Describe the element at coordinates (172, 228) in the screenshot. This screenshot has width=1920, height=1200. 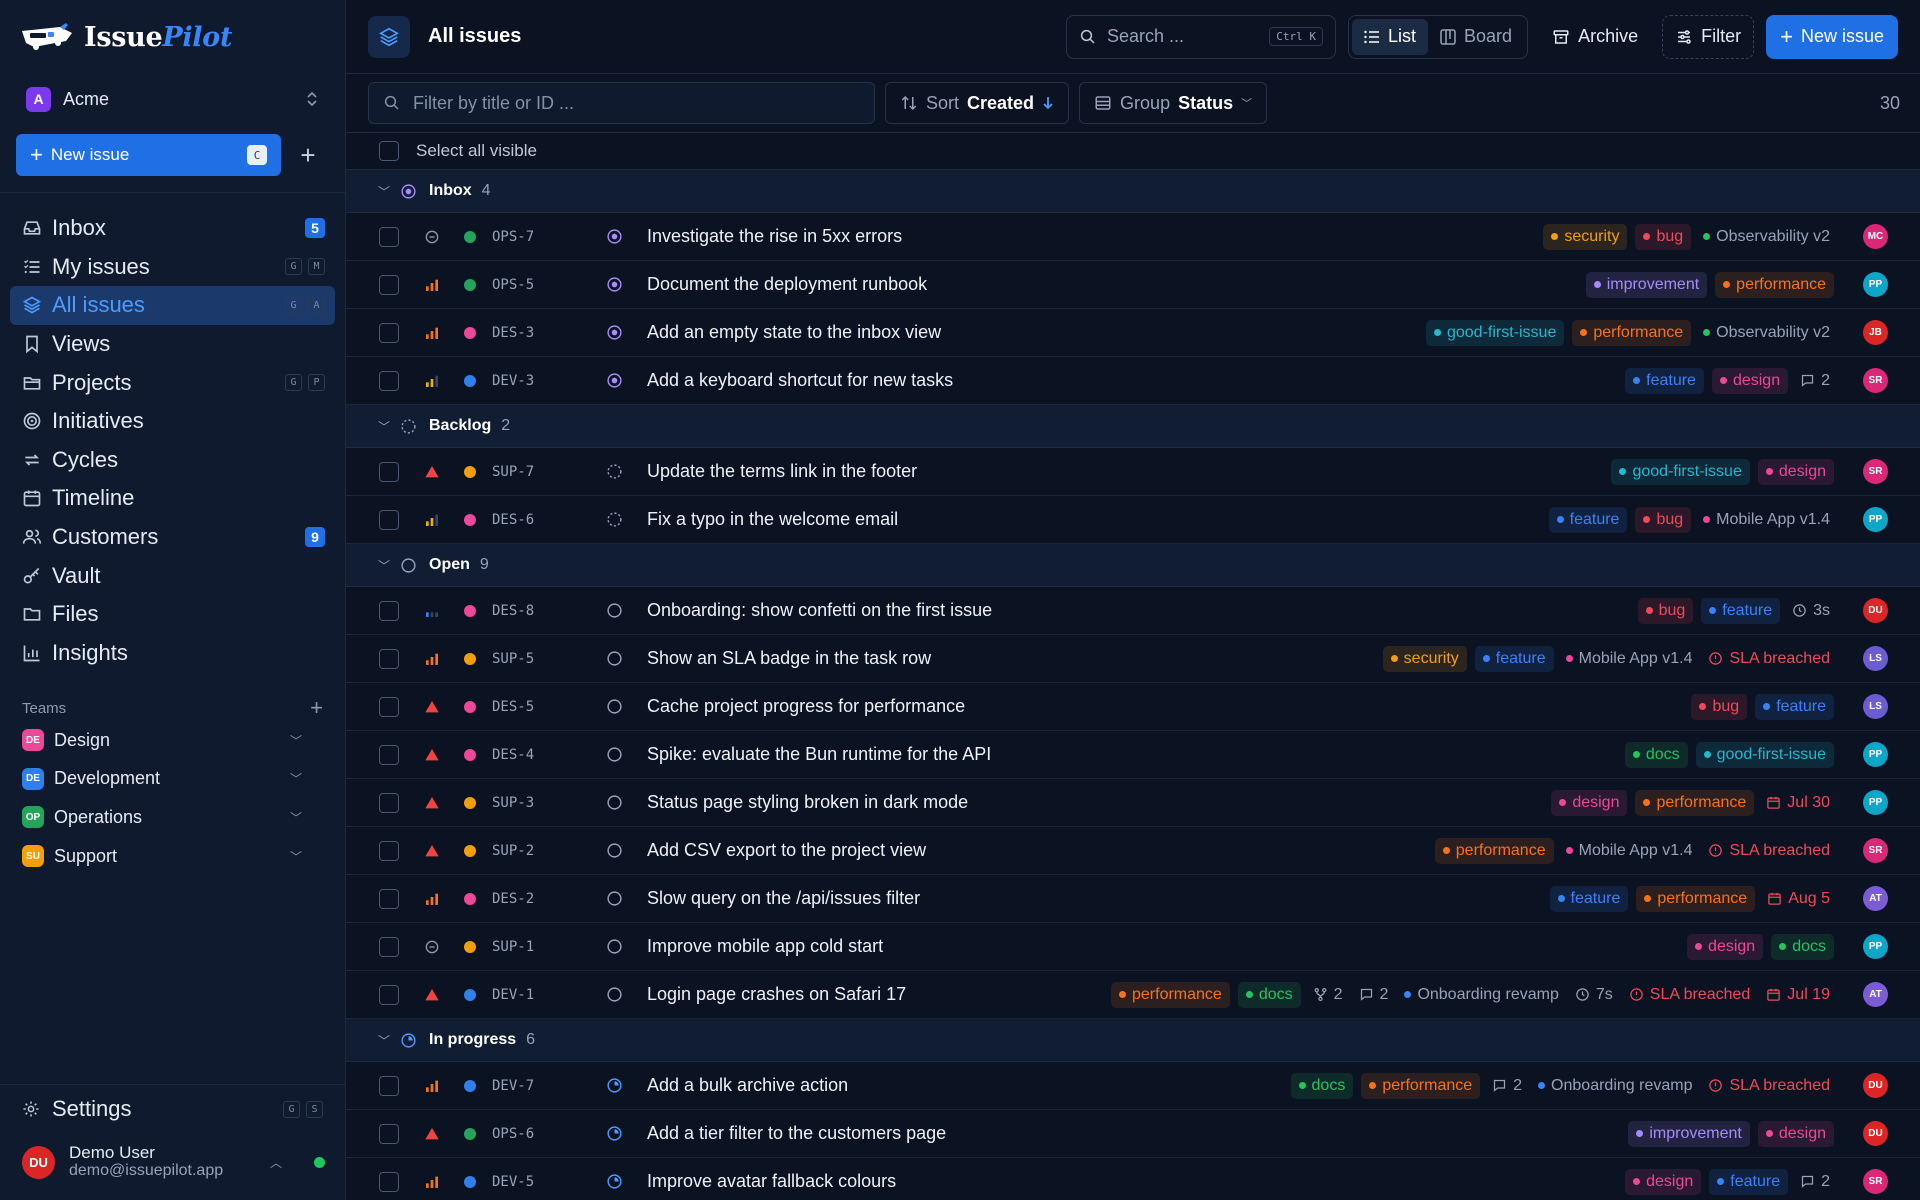
I see `sidebar-item-inbox: Inbox 5` at that location.